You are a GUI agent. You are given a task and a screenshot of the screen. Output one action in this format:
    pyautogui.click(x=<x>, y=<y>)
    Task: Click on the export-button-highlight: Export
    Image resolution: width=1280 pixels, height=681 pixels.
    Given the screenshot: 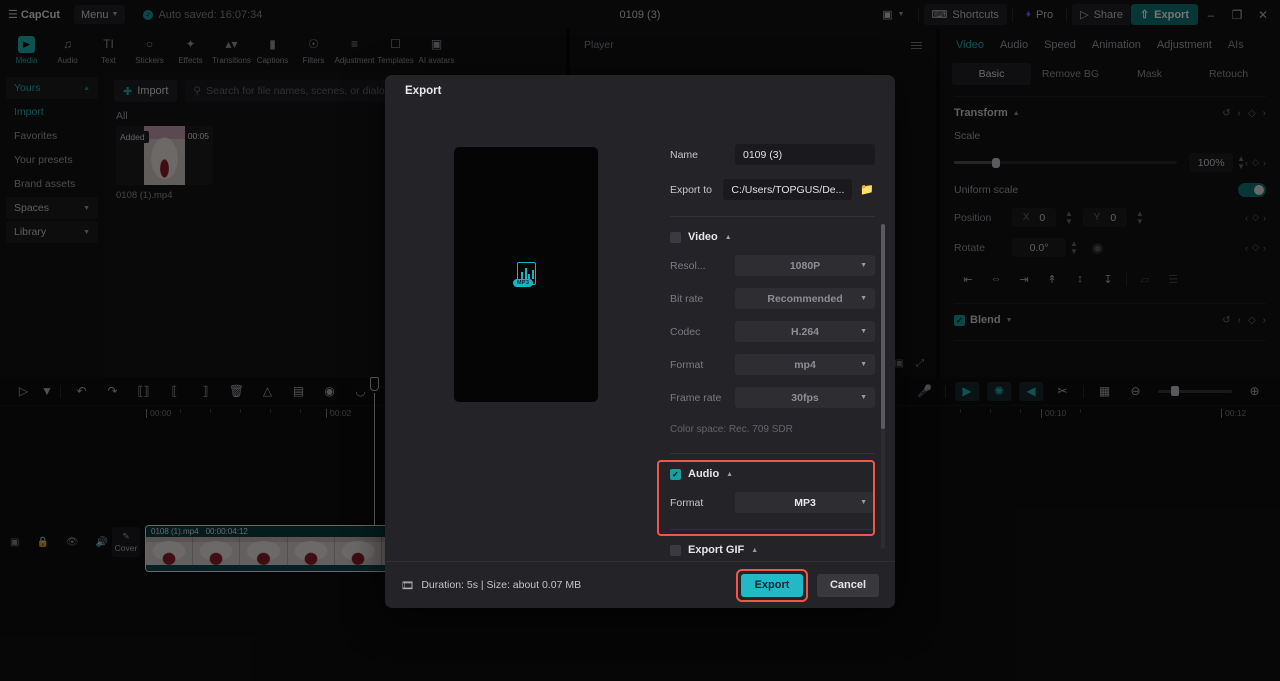 What is the action you would take?
    pyautogui.click(x=772, y=585)
    